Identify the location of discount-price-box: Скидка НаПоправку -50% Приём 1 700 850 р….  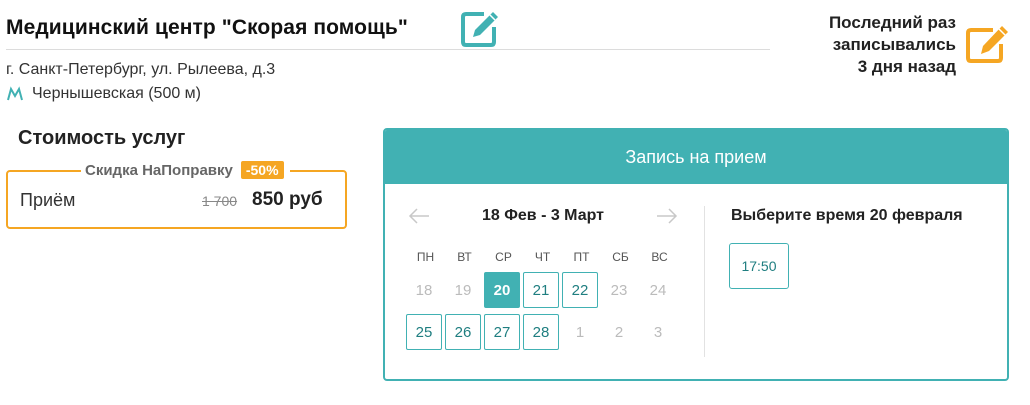
(176, 195).